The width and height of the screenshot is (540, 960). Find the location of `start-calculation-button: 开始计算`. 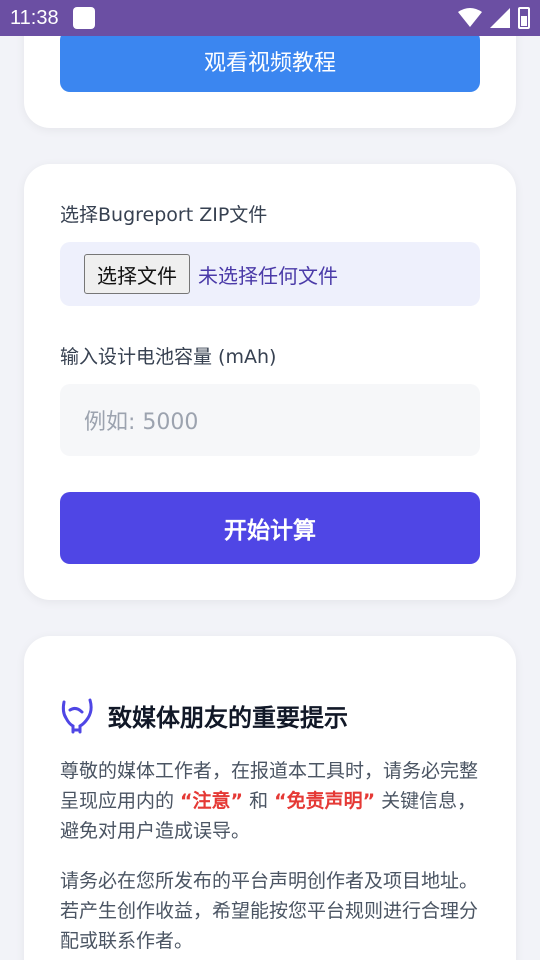

start-calculation-button: 开始计算 is located at coordinates (270, 528).